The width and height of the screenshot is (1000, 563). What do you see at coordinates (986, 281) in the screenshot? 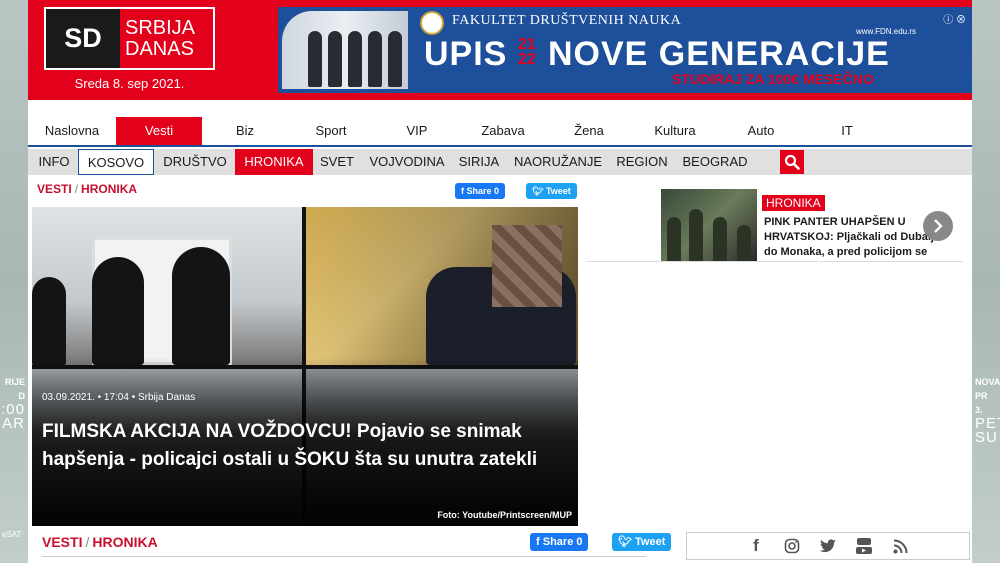
I see `right-ad-skin: NOVA PR 3. PET SU` at bounding box center [986, 281].